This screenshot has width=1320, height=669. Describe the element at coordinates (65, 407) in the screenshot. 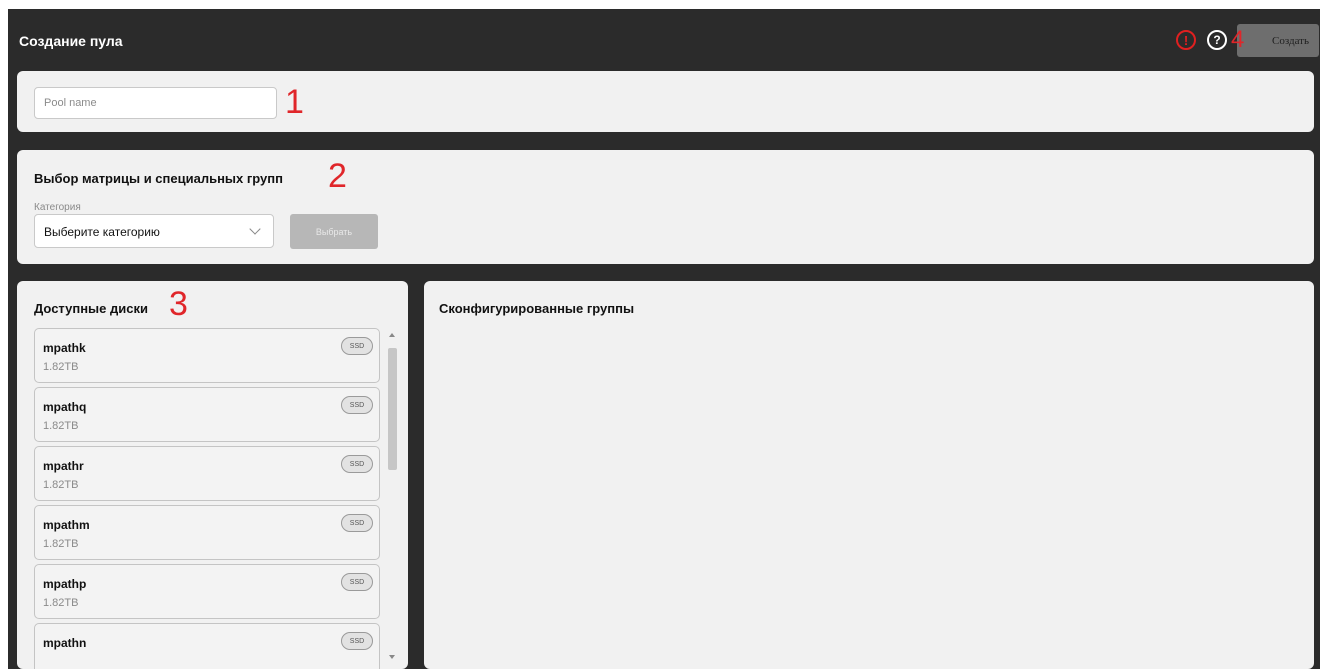

I see `disk-name: mpathq` at that location.